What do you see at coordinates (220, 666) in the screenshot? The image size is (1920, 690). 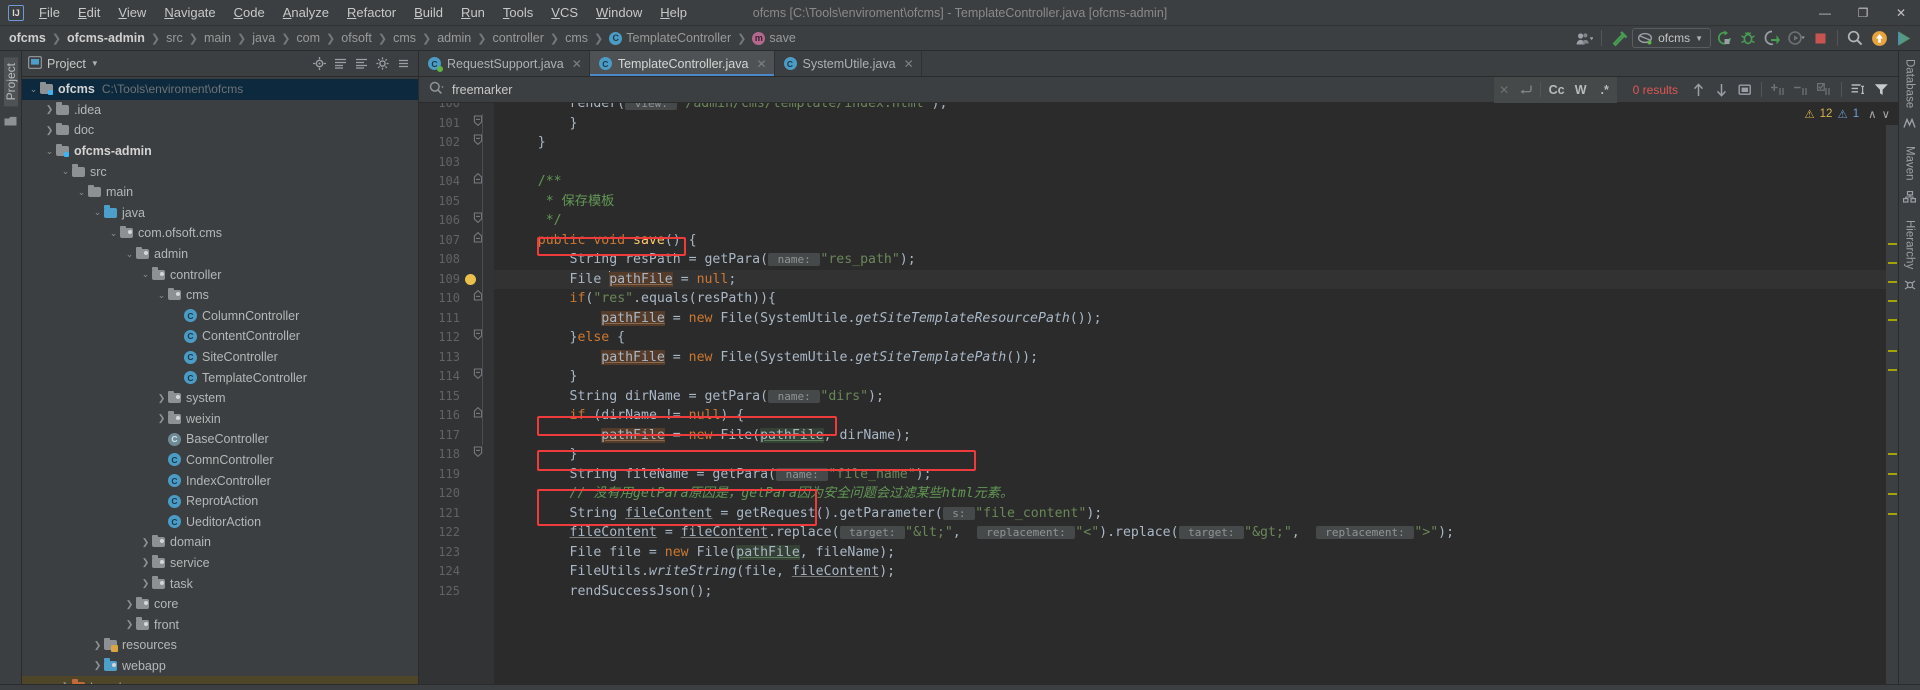 I see `tree-node-webapp: ❯ webapp` at bounding box center [220, 666].